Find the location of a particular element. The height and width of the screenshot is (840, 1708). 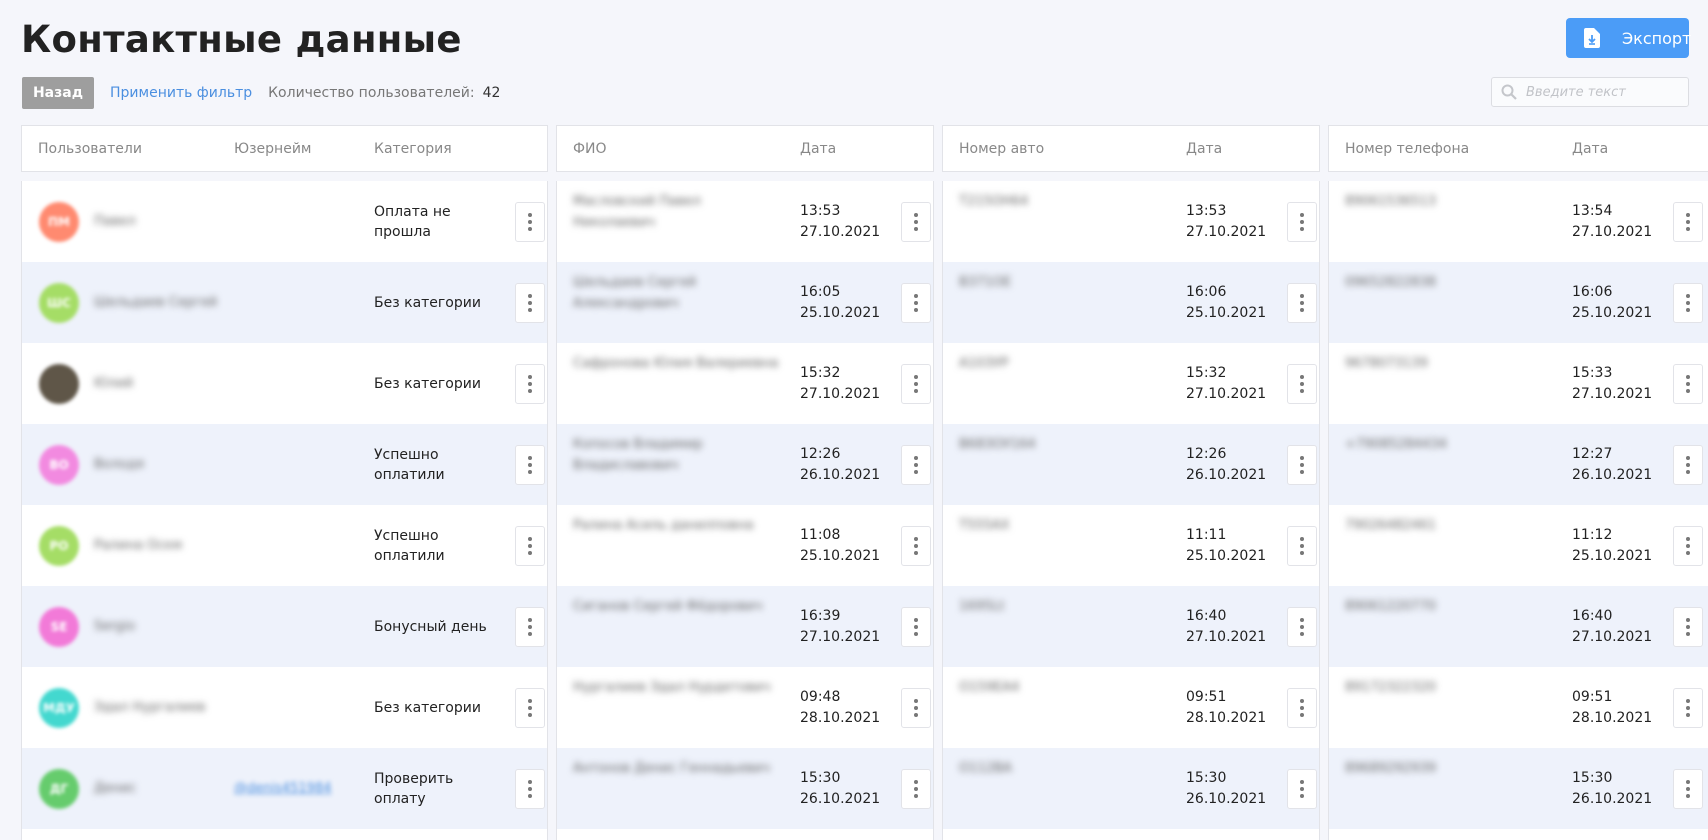

row-time: 16:40 is located at coordinates (1206, 615).